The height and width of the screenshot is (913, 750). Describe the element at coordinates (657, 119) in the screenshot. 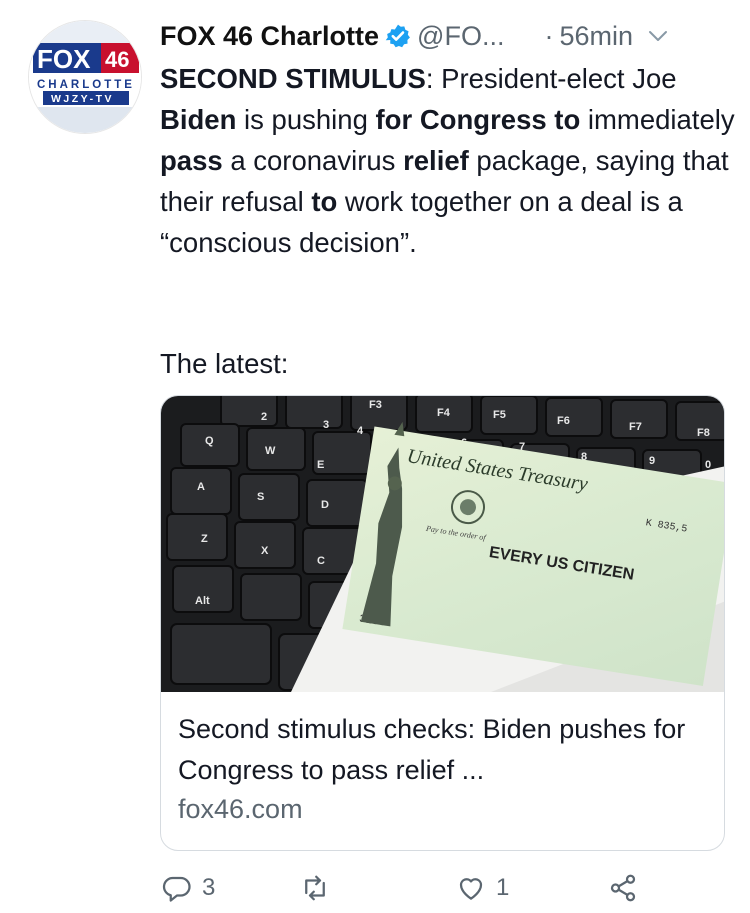

I see `tweet-text-segment: immediately` at that location.